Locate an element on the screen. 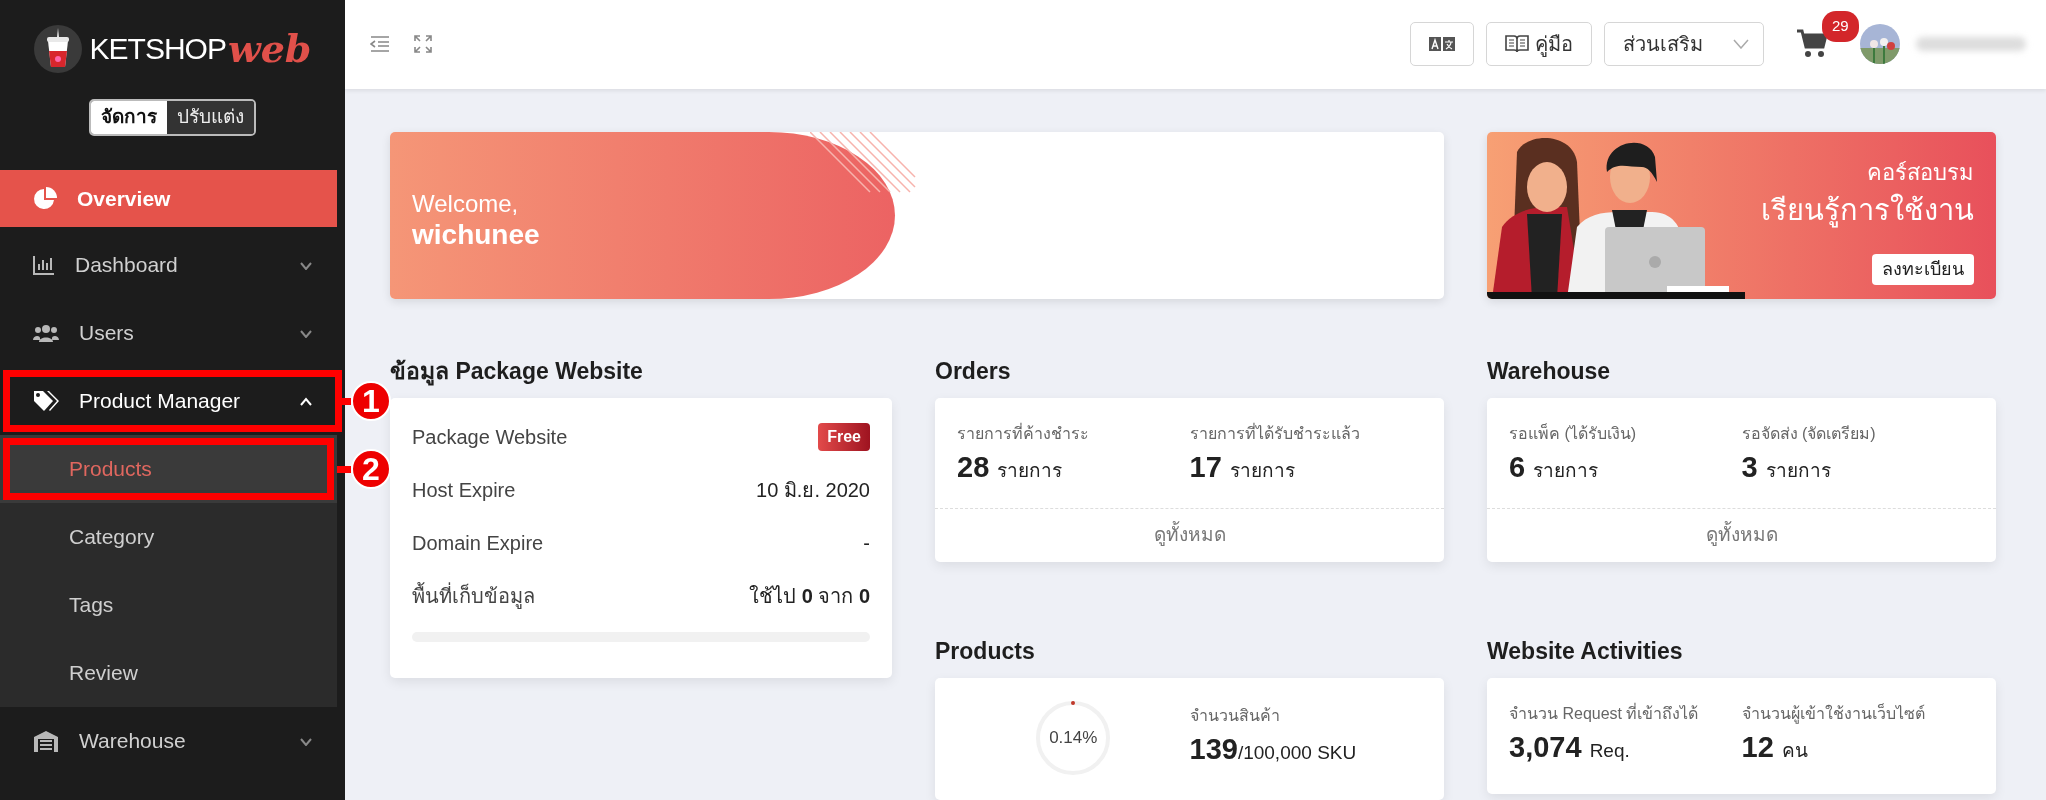 Image resolution: width=2046 pixels, height=800 pixels. stat-label: รายการที่ค้างชำระ is located at coordinates (1023, 433).